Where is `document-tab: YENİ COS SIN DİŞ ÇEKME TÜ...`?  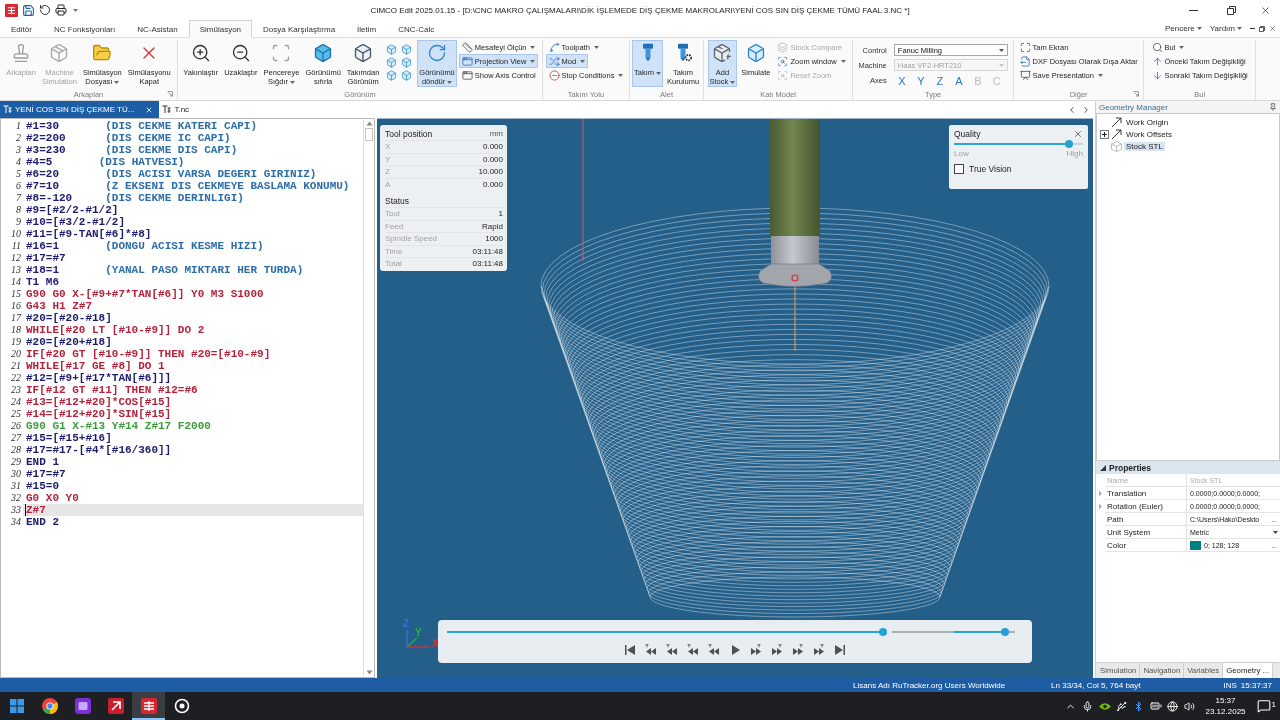
document-tab: YENİ COS SIN DİŞ ÇEKME TÜ... is located at coordinates (80, 109).